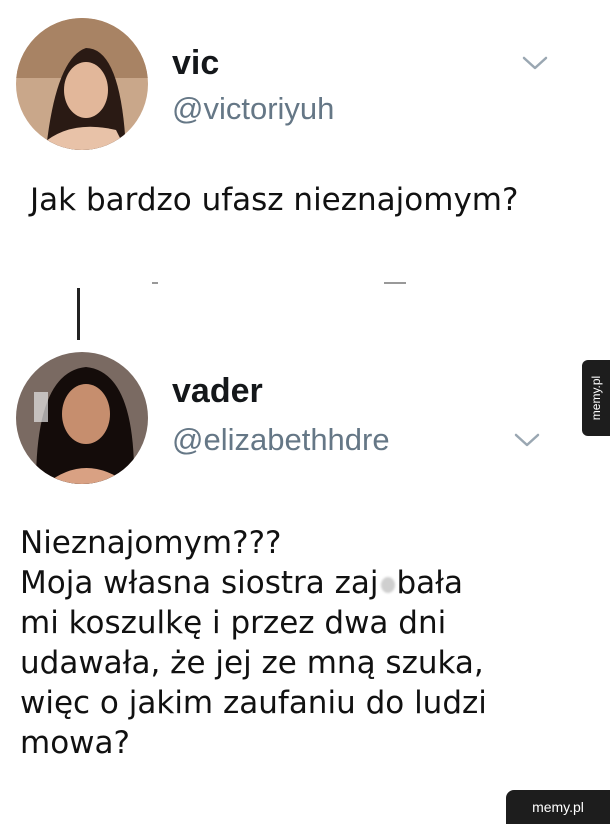  I want to click on user-handle: @victoriyuh, so click(253, 108).